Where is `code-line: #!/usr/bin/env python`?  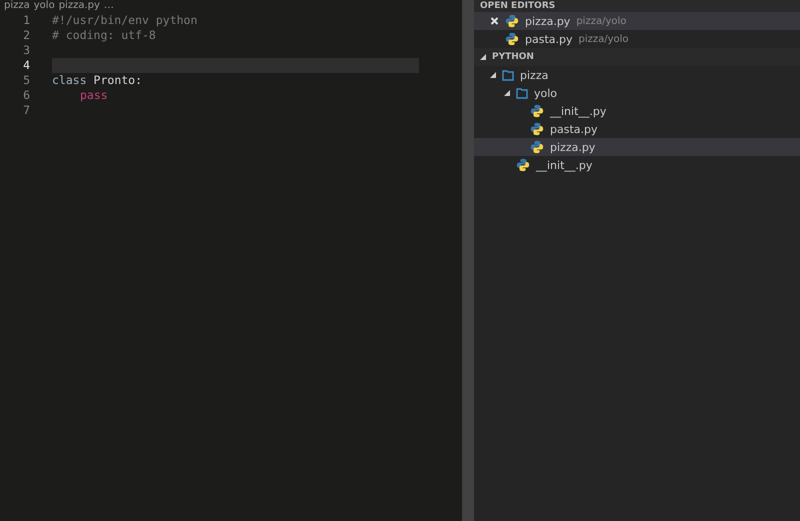
code-line: #!/usr/bin/env python is located at coordinates (125, 20).